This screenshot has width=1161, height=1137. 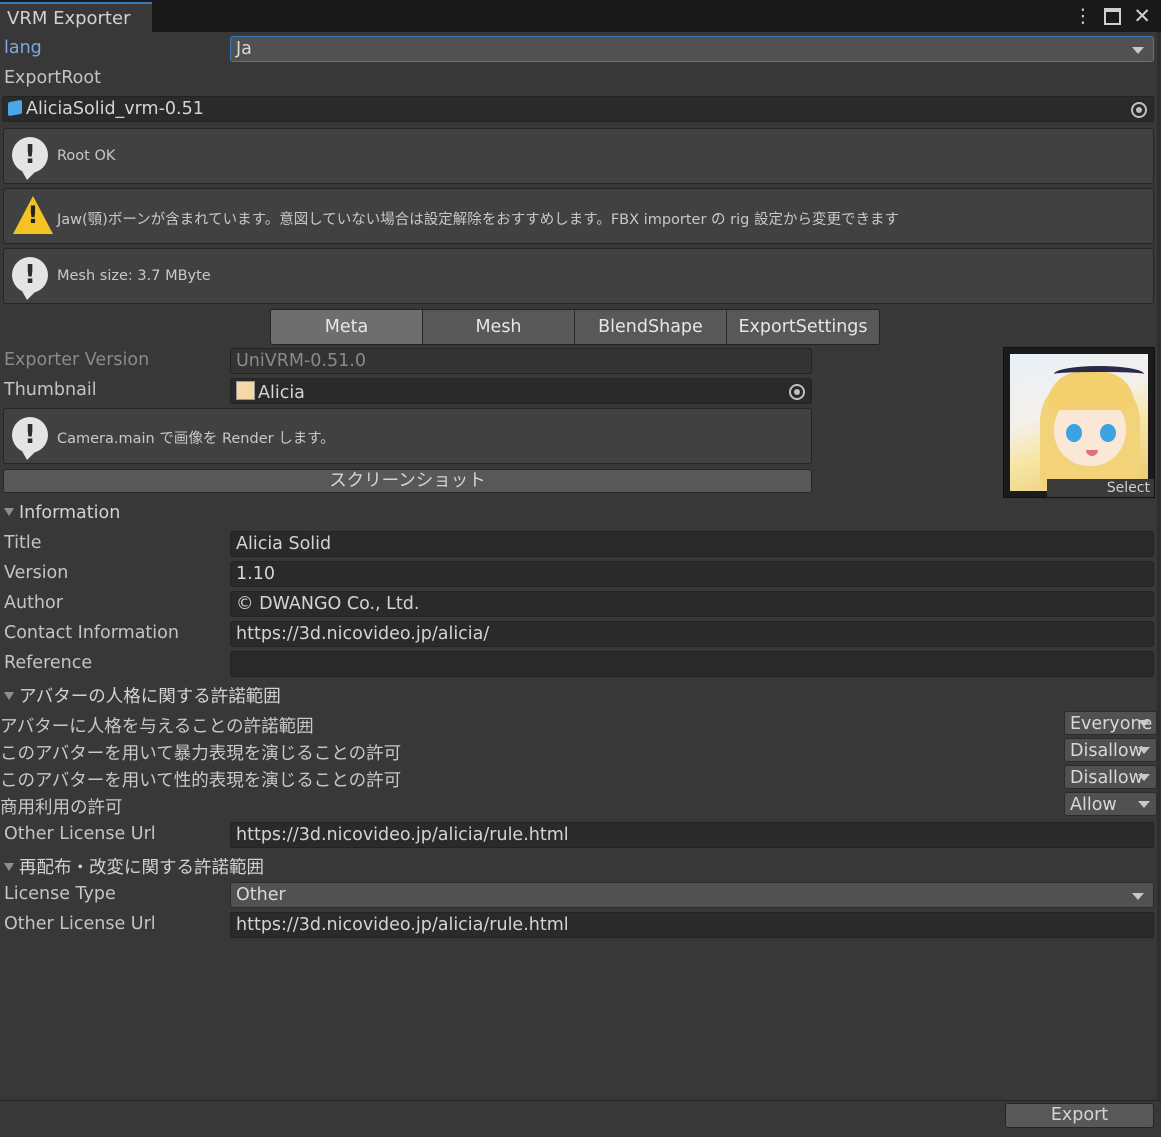 What do you see at coordinates (15, 108) in the screenshot?
I see `prefab-cube-icon` at bounding box center [15, 108].